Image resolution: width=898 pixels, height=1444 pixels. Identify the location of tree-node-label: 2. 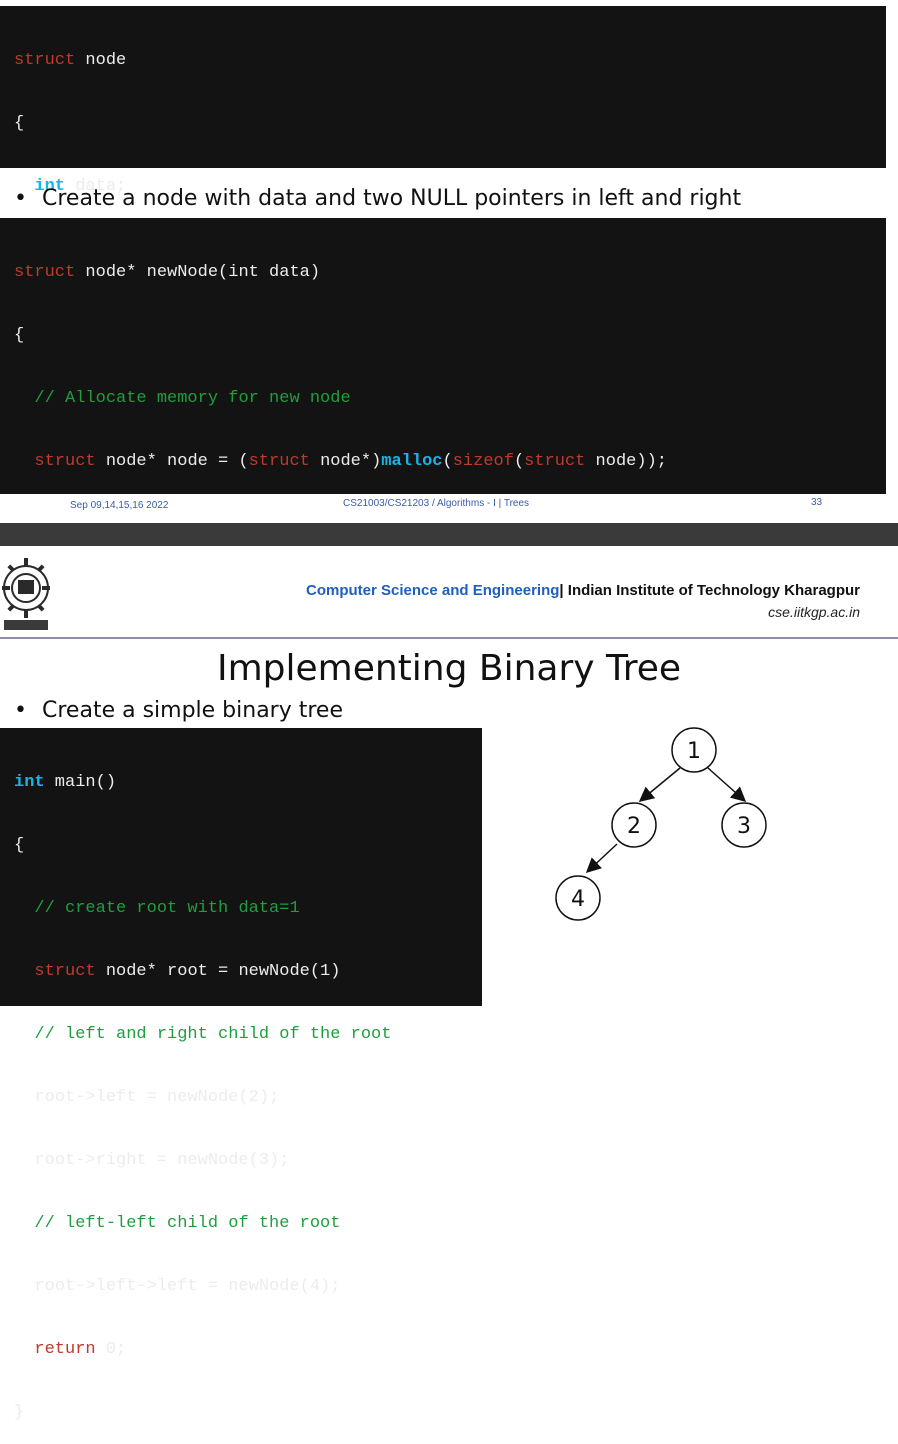
(634, 826).